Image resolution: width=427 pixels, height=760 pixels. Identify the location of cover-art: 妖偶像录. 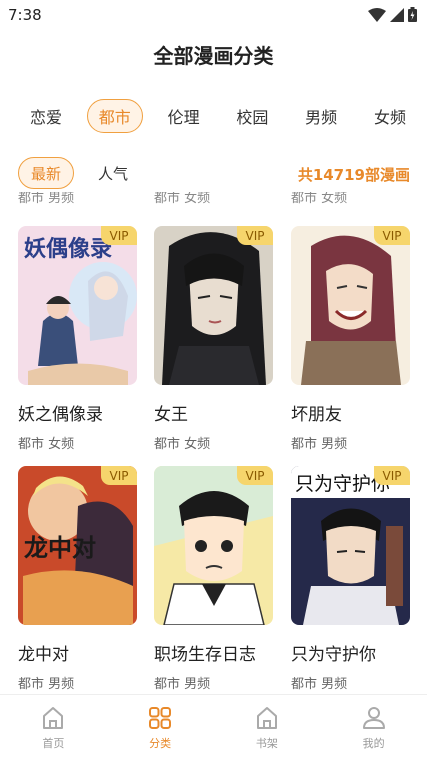
(77, 305).